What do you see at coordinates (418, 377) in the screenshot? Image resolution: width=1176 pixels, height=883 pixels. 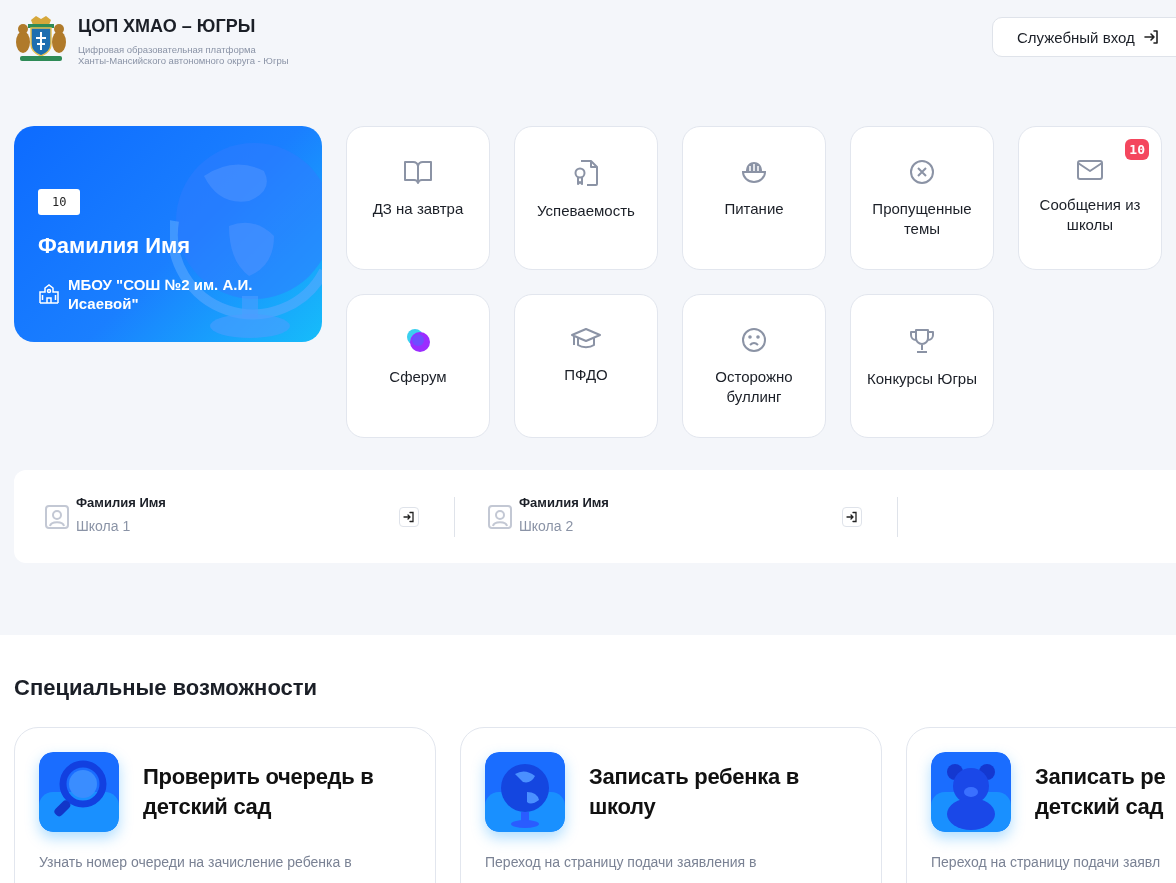 I see `tile-label: Сферум` at bounding box center [418, 377].